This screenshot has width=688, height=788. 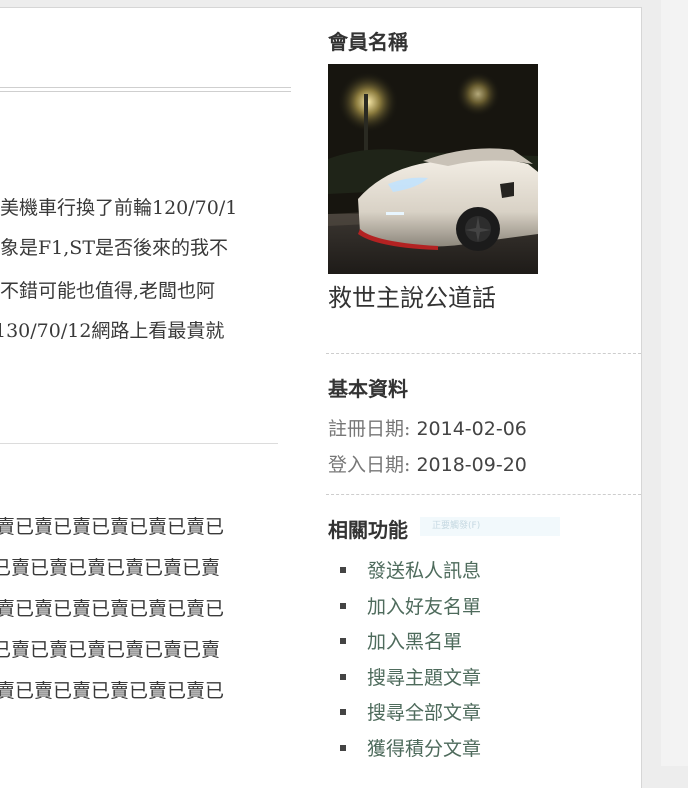 I want to click on post-text-line: 不錯可能也值得,老闆也阿, so click(x=108, y=291).